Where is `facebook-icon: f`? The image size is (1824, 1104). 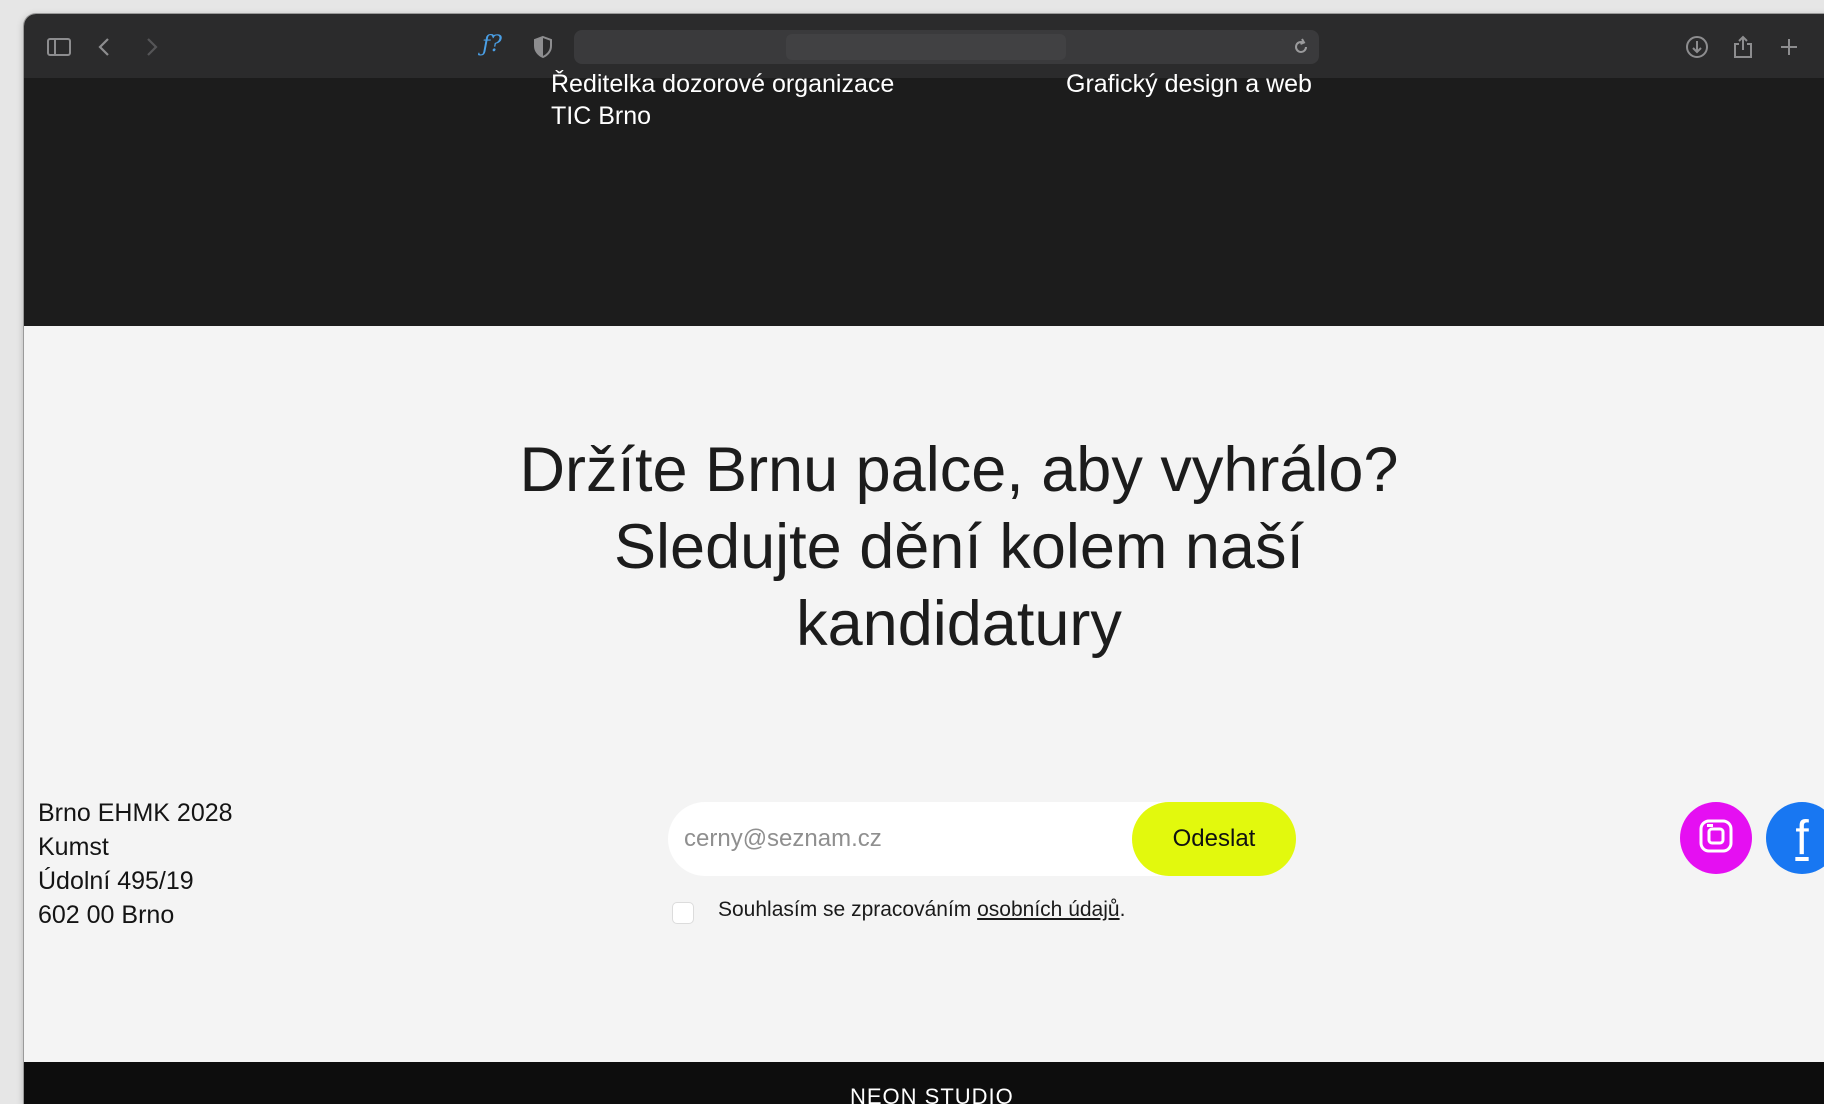
facebook-icon: f is located at coordinates (1802, 838).